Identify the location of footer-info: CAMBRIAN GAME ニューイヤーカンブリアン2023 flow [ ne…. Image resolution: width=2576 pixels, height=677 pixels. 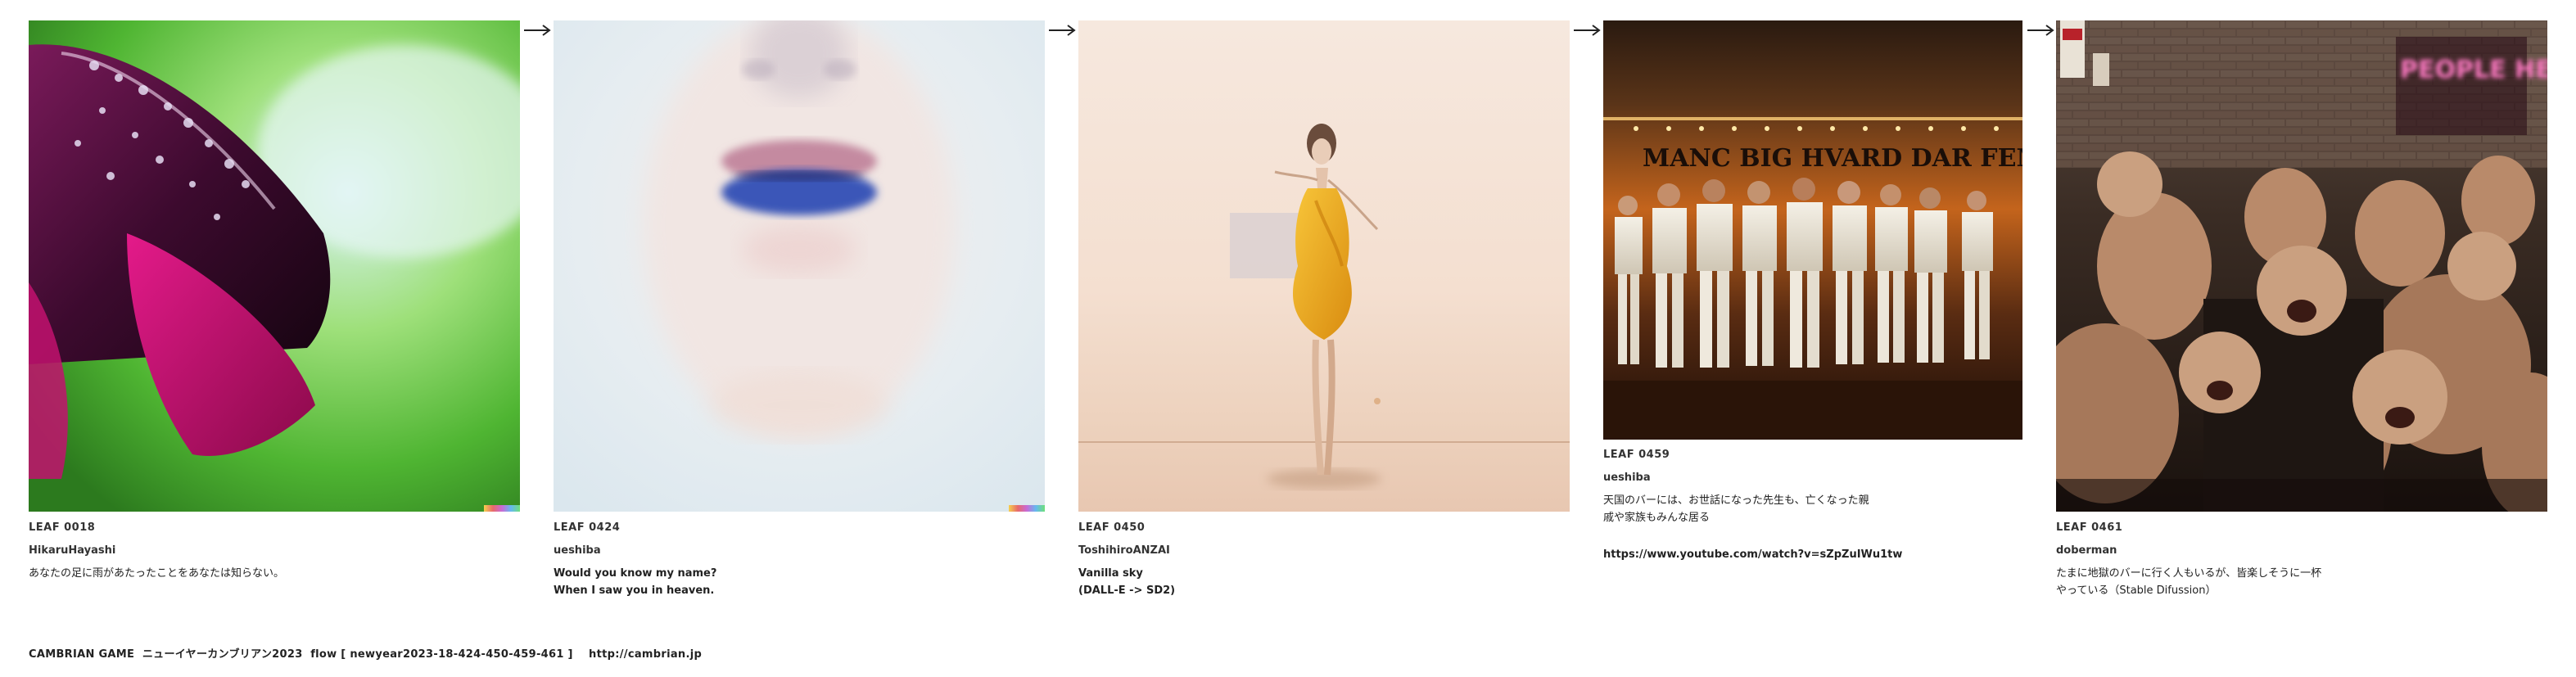
(366, 654).